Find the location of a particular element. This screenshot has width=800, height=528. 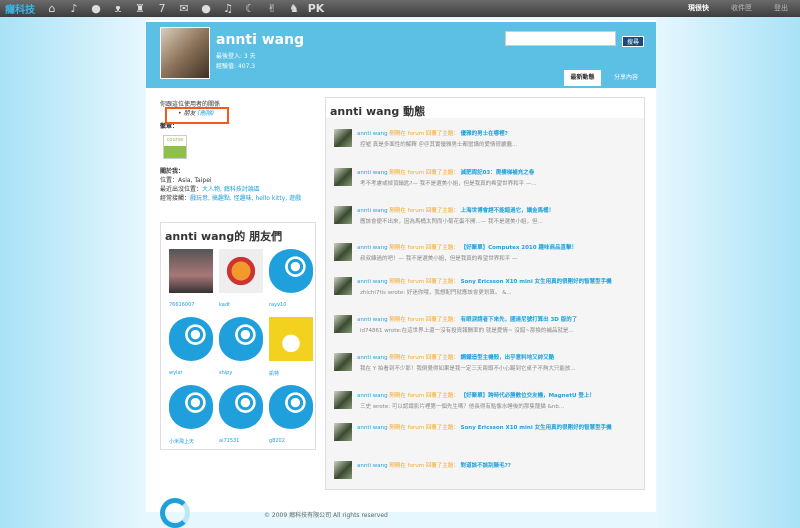

chat-icon: ● is located at coordinates (96, 8).